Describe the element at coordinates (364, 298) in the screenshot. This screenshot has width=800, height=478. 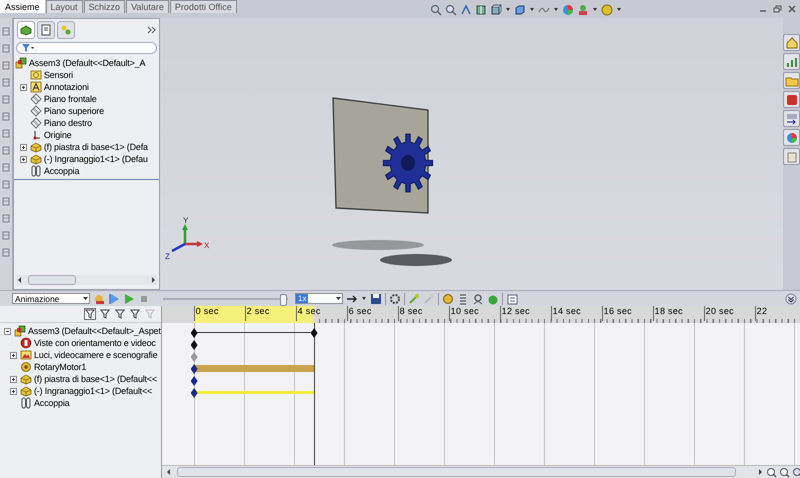
I see `caret-icon` at that location.